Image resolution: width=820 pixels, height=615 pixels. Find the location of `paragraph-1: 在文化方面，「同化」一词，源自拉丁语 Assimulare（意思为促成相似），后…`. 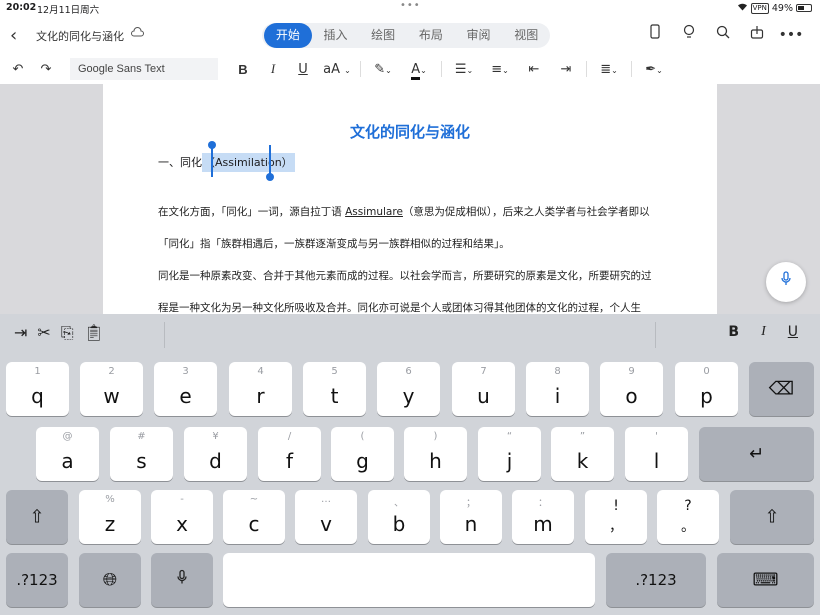

paragraph-1: 在文化方面，「同化」一词，源自拉丁语 Assimulare（意思为促成相似），后… is located at coordinates (404, 211).